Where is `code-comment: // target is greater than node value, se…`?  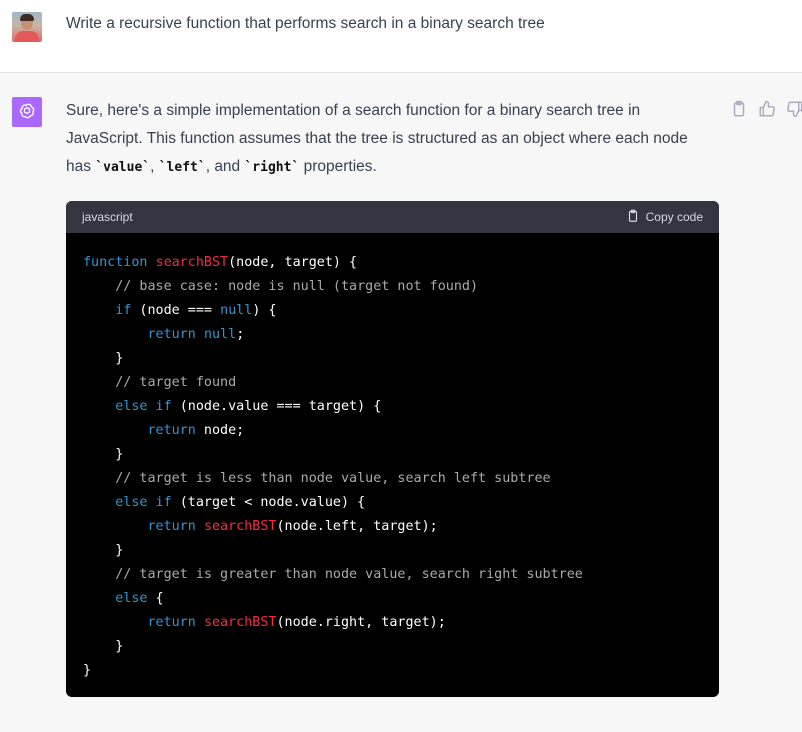
code-comment: // target is greater than node value, se… is located at coordinates (333, 574).